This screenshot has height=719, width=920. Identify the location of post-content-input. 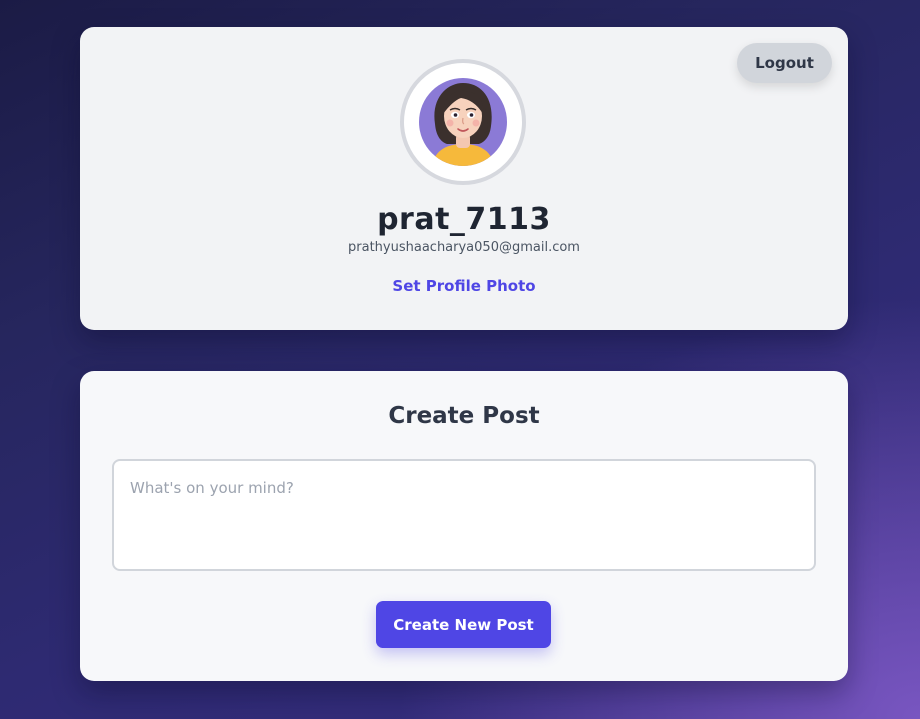
(464, 515).